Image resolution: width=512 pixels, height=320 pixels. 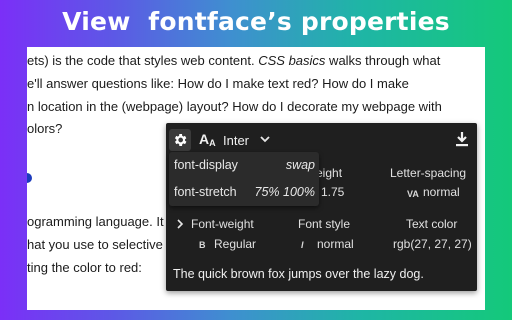 I want to click on article-line: olors?, so click(x=45, y=128).